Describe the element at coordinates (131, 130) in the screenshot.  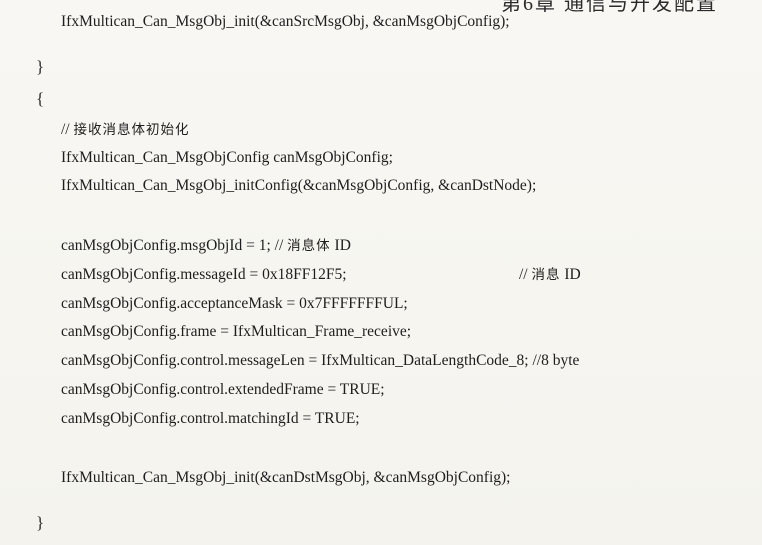
I see `comment-text: 接收消息体初始化` at that location.